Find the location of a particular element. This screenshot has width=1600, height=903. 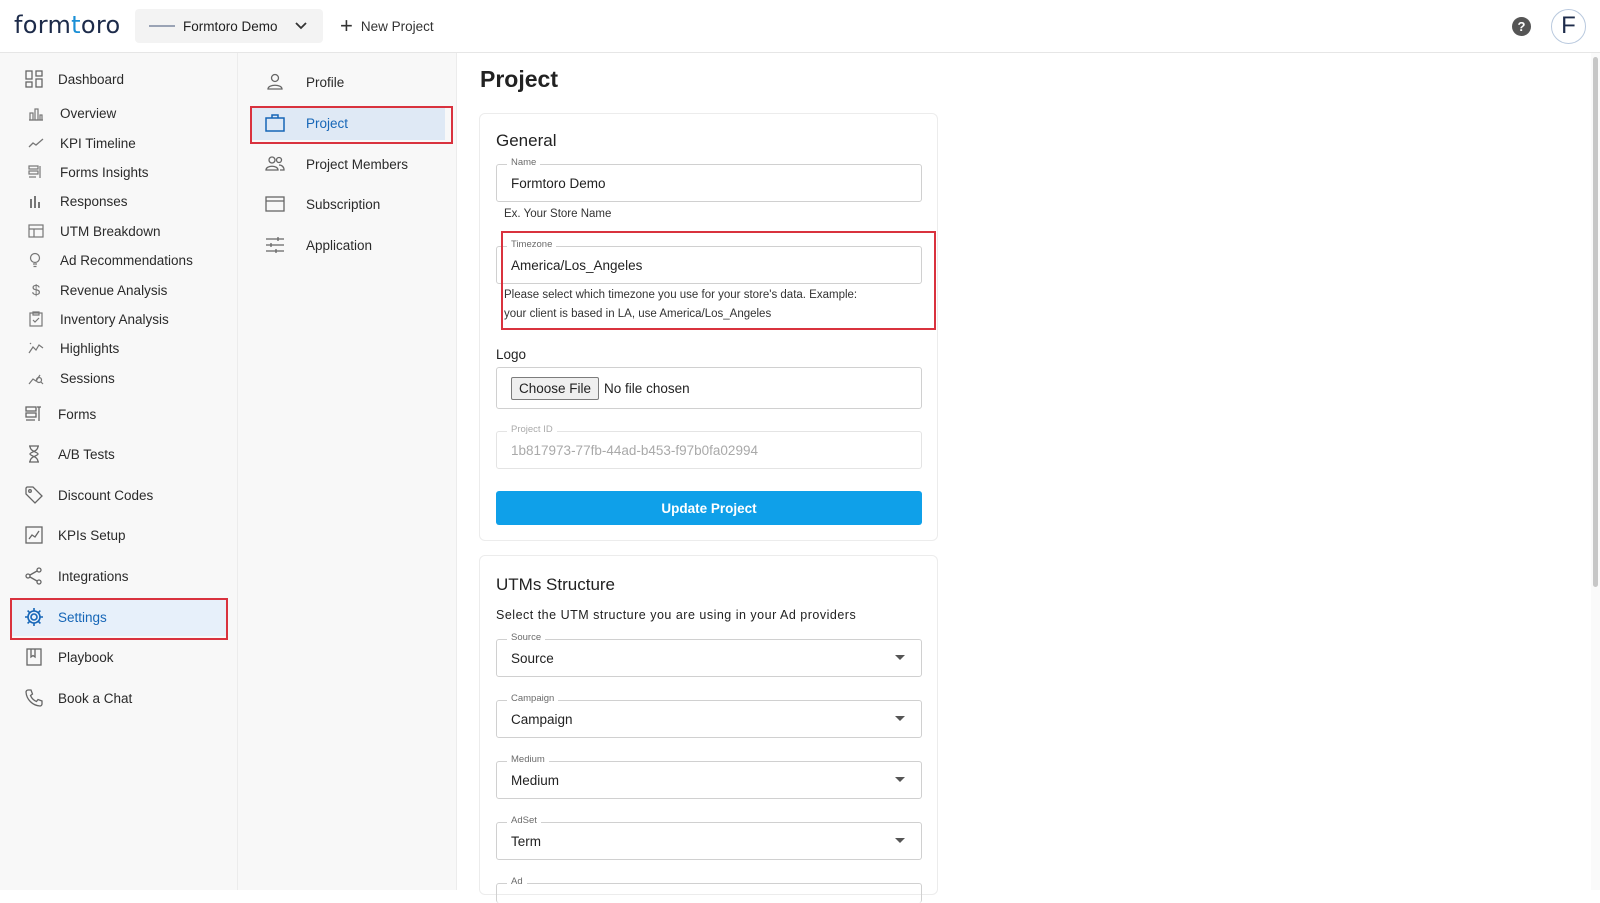

responses-chart-icon is located at coordinates (36, 201).